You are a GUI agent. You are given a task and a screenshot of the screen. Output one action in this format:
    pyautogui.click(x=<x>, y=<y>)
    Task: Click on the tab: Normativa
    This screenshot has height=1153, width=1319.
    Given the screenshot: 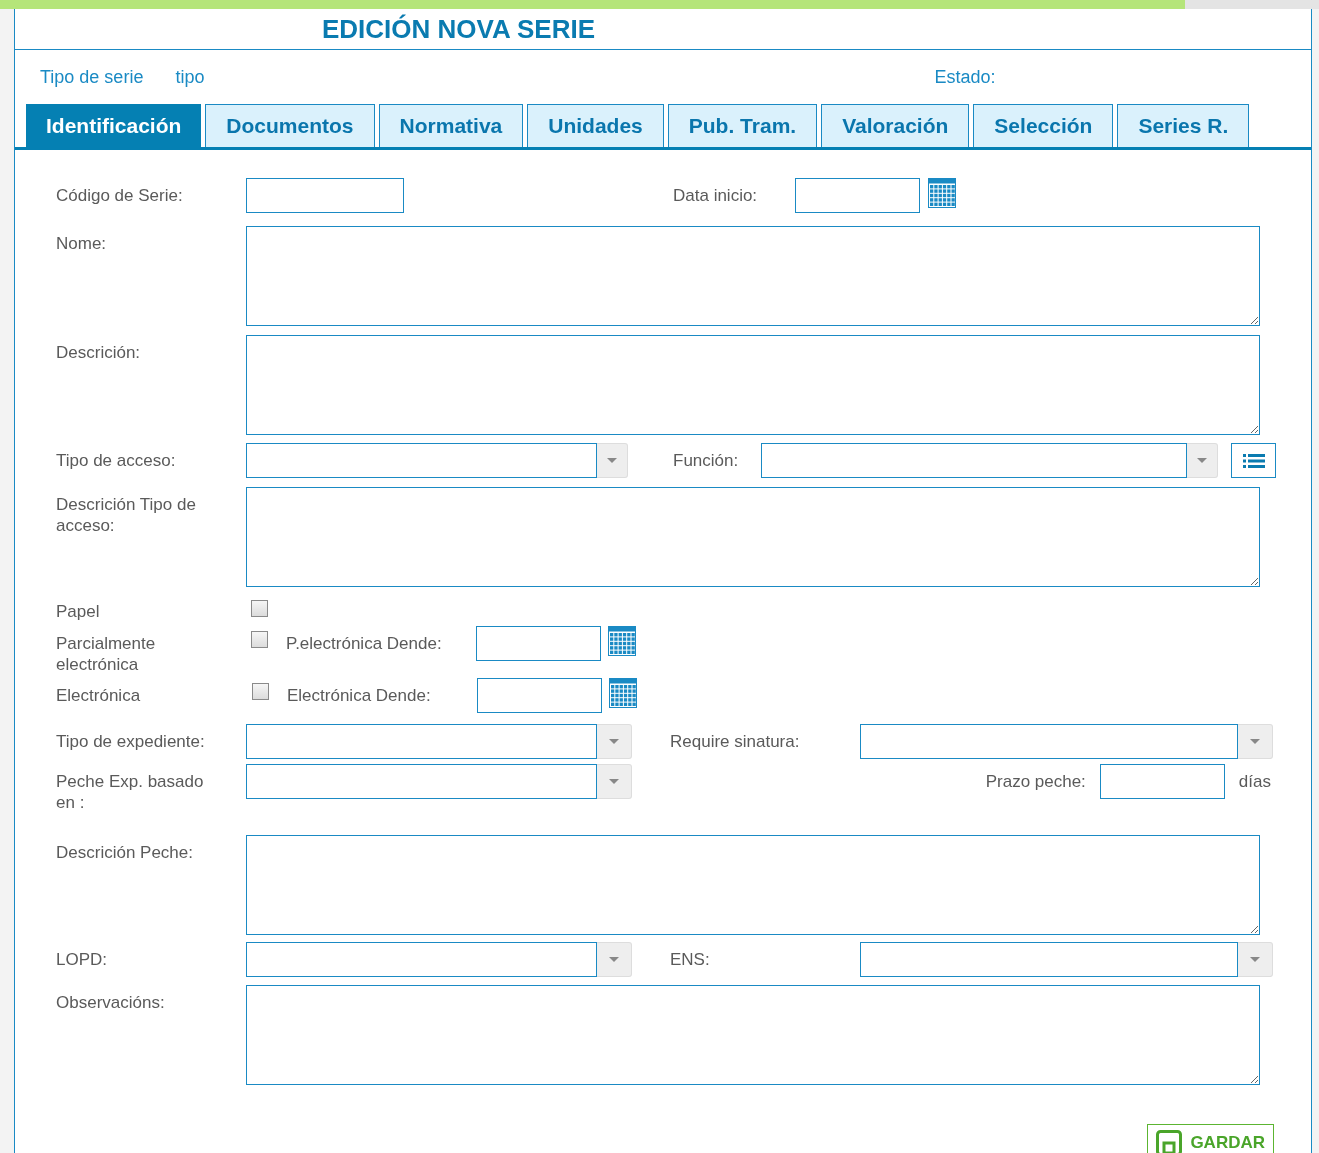 What is the action you would take?
    pyautogui.click(x=451, y=125)
    